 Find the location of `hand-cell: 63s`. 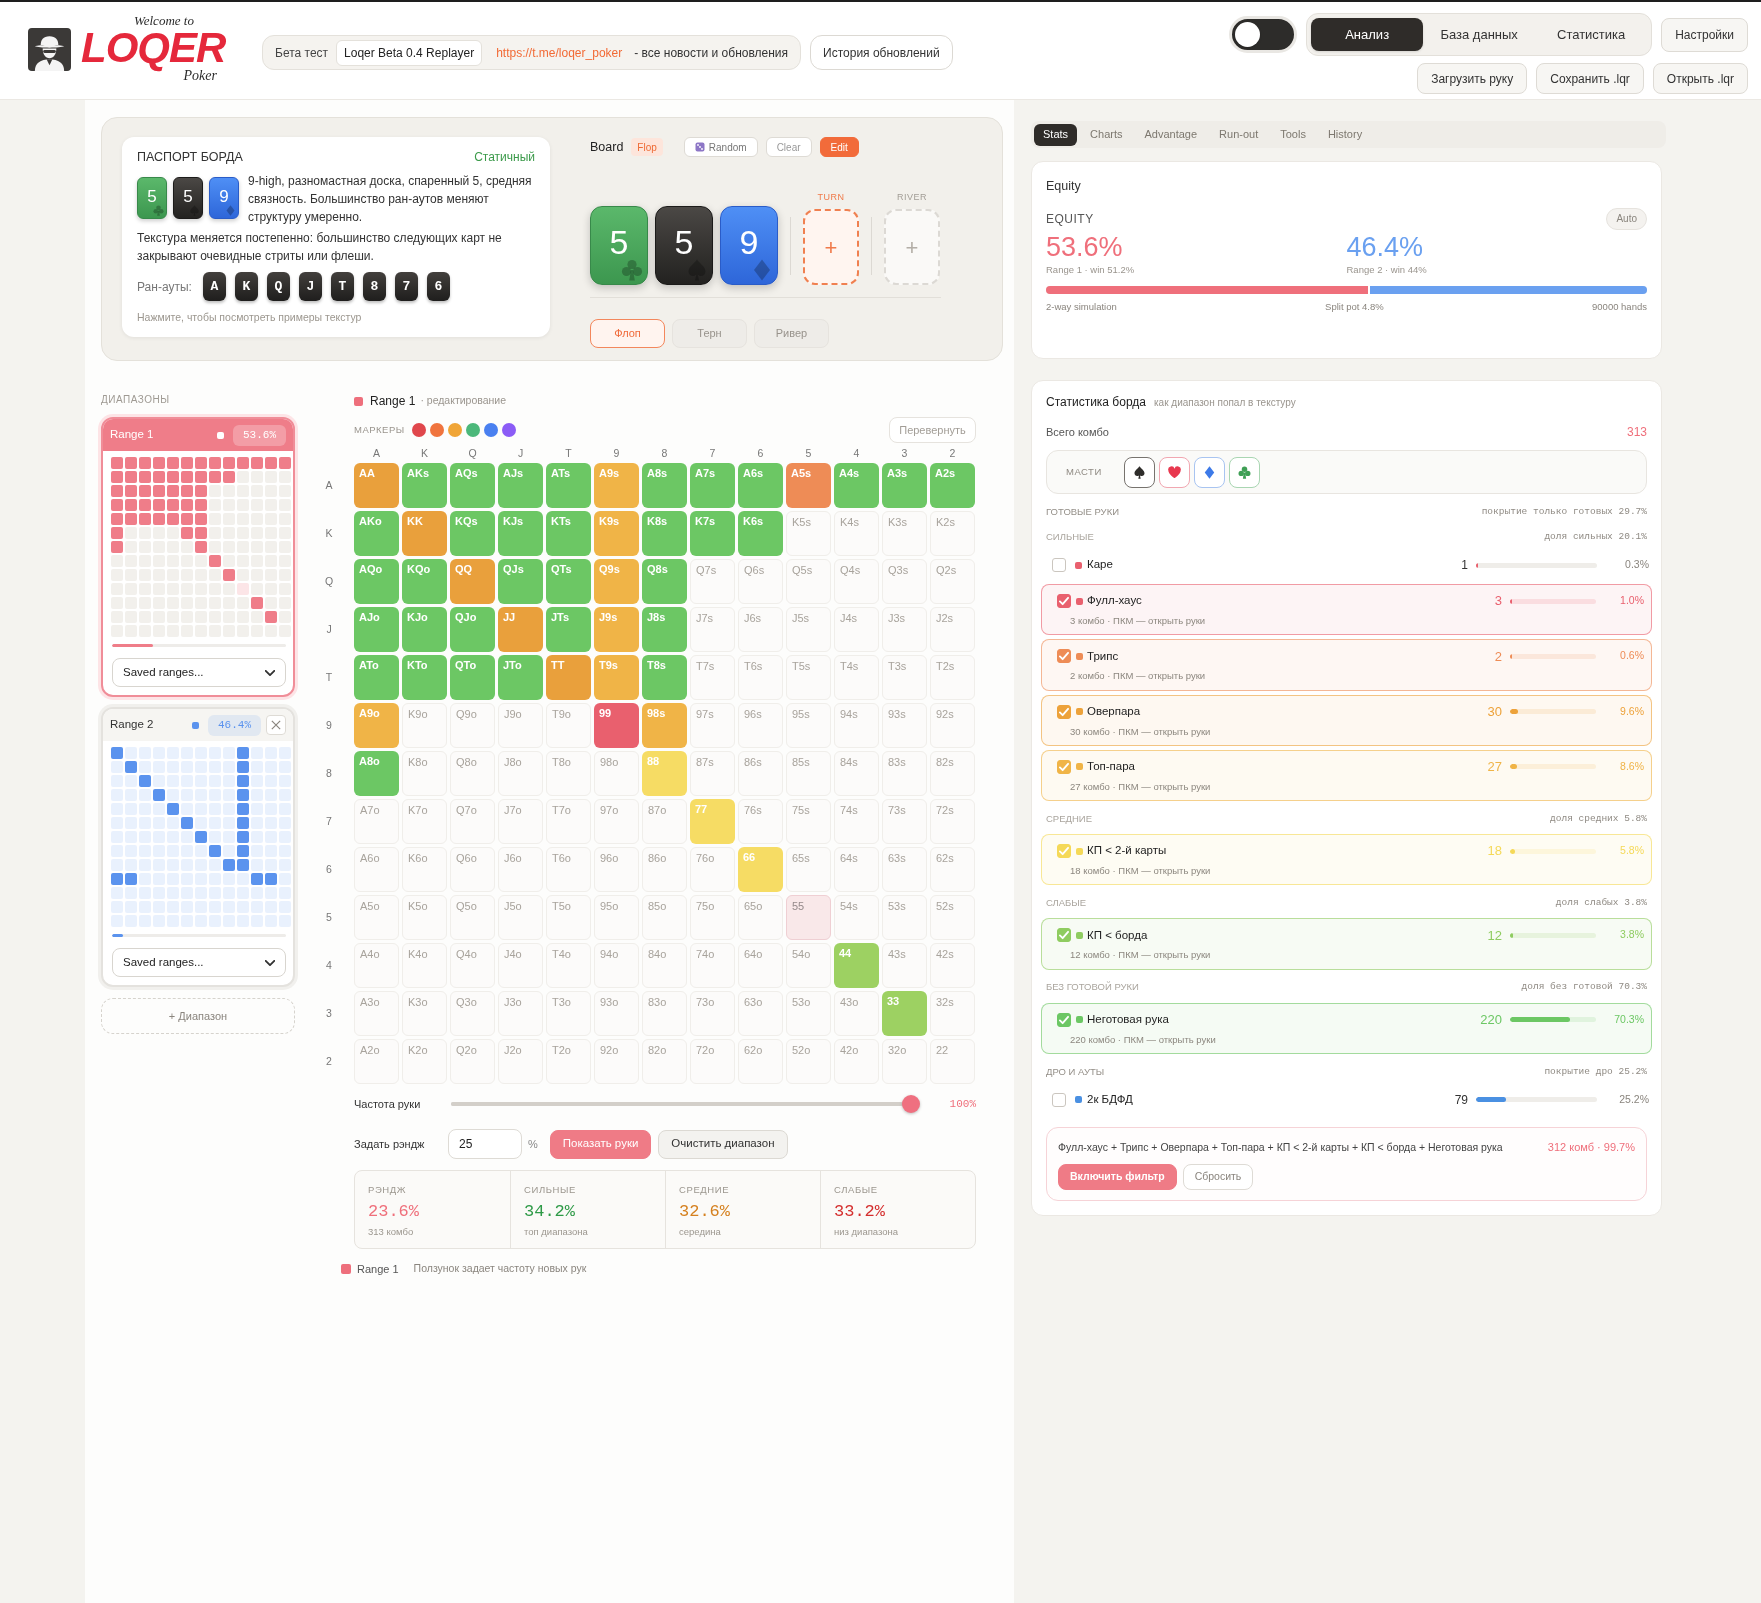

hand-cell: 63s is located at coordinates (904, 869).